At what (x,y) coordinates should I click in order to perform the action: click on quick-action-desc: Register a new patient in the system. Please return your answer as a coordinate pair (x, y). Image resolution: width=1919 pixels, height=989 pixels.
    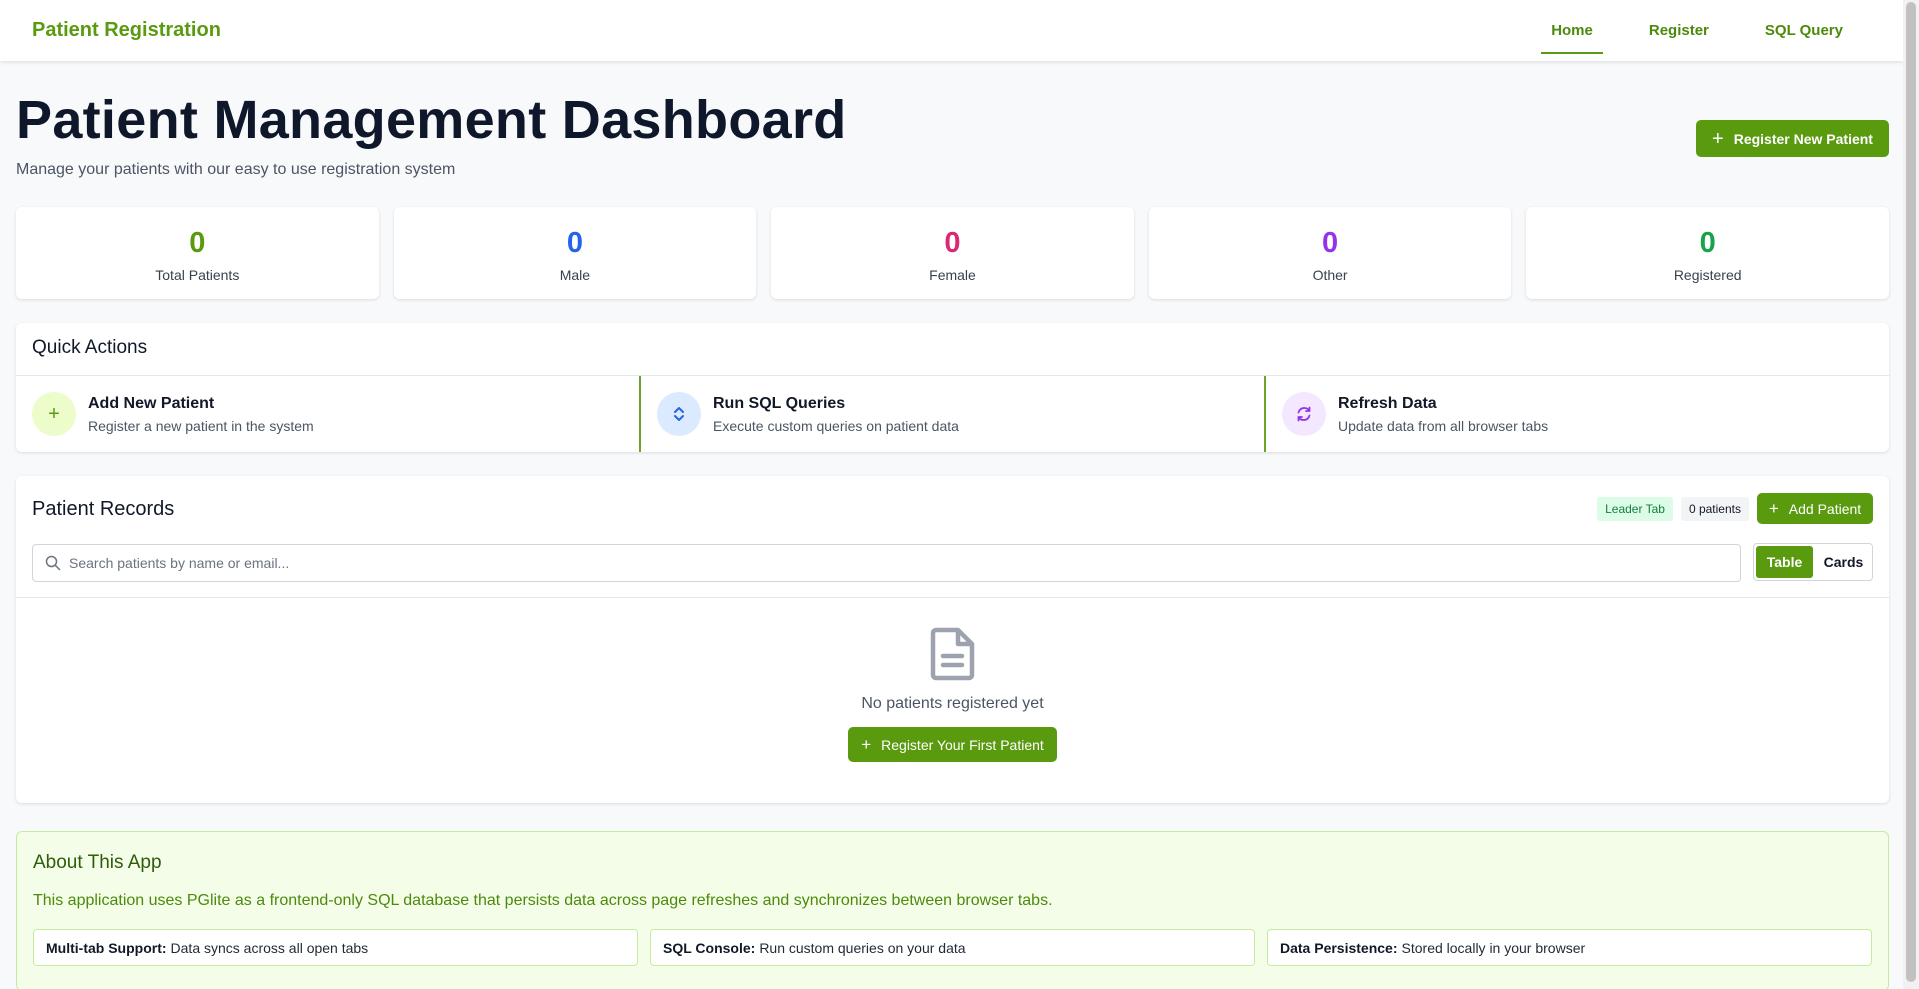
    Looking at the image, I should click on (201, 425).